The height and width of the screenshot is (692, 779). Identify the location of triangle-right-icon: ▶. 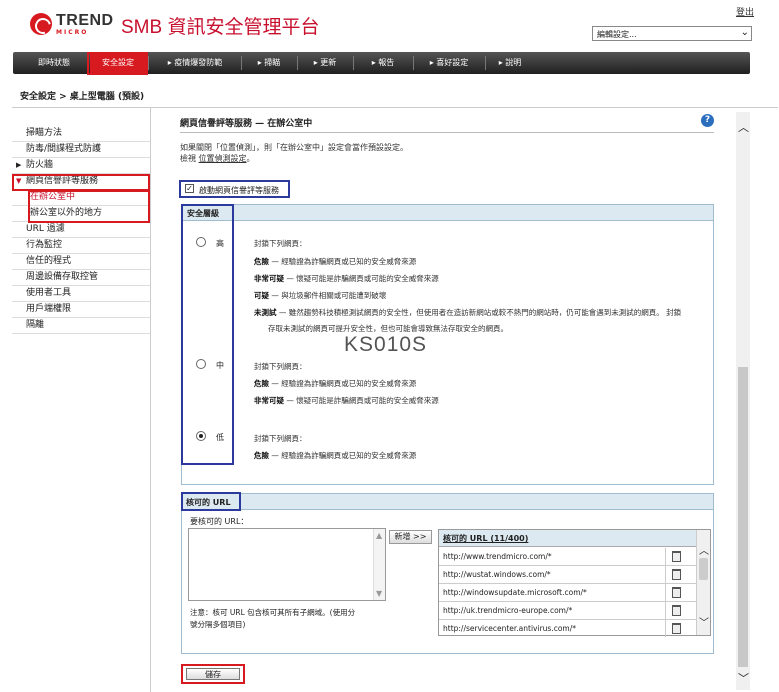
(19, 165).